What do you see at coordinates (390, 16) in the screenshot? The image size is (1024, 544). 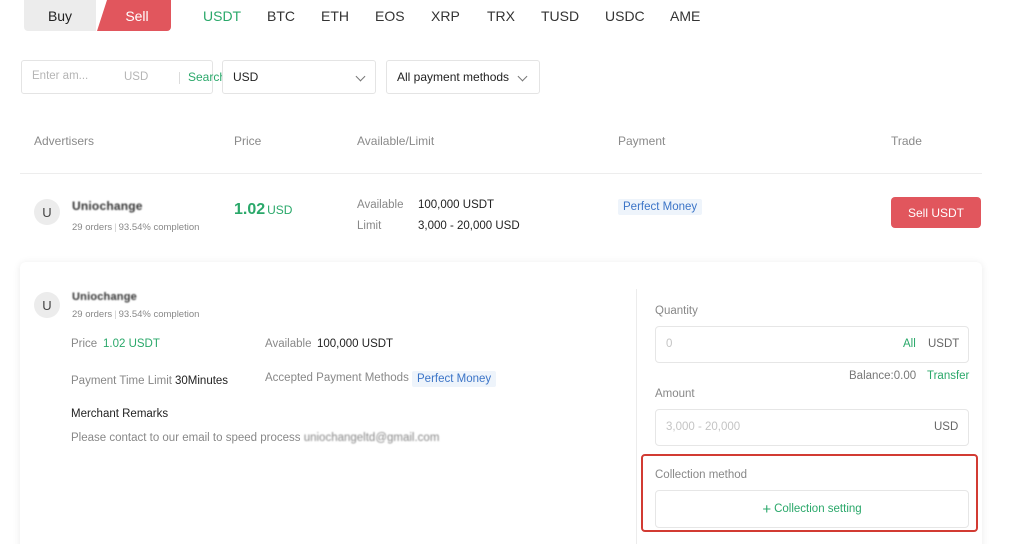 I see `coin-tab-eos: EOS` at bounding box center [390, 16].